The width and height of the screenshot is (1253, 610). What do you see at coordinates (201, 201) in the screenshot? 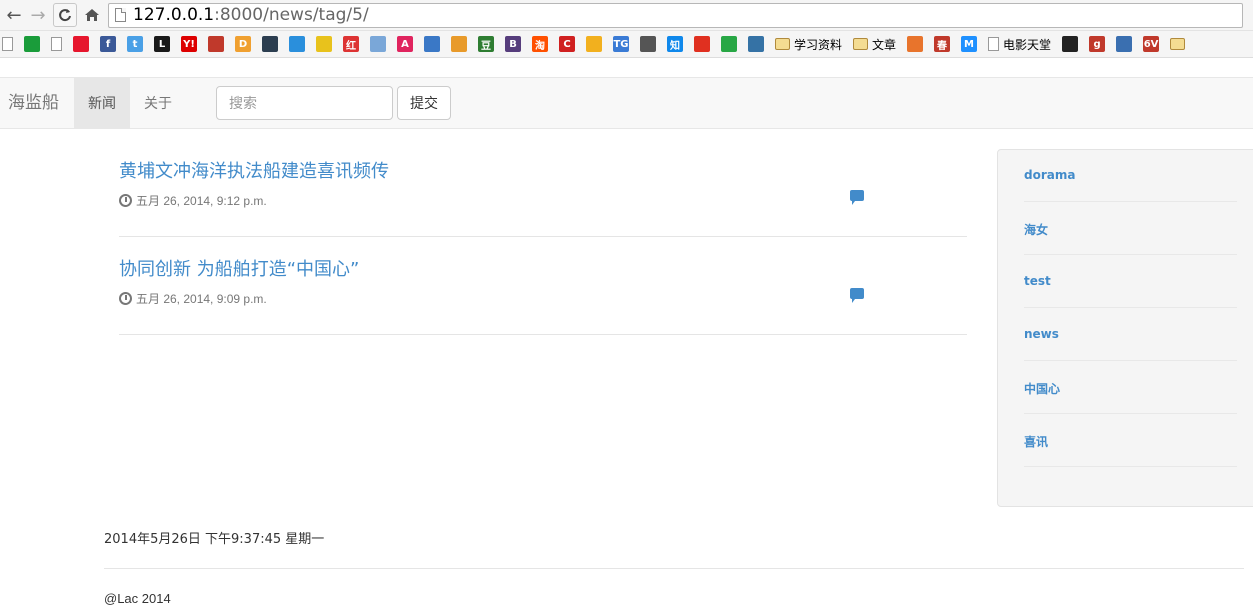
I see `post-date: 五月 26, 2014, 9:12 p.m.` at bounding box center [201, 201].